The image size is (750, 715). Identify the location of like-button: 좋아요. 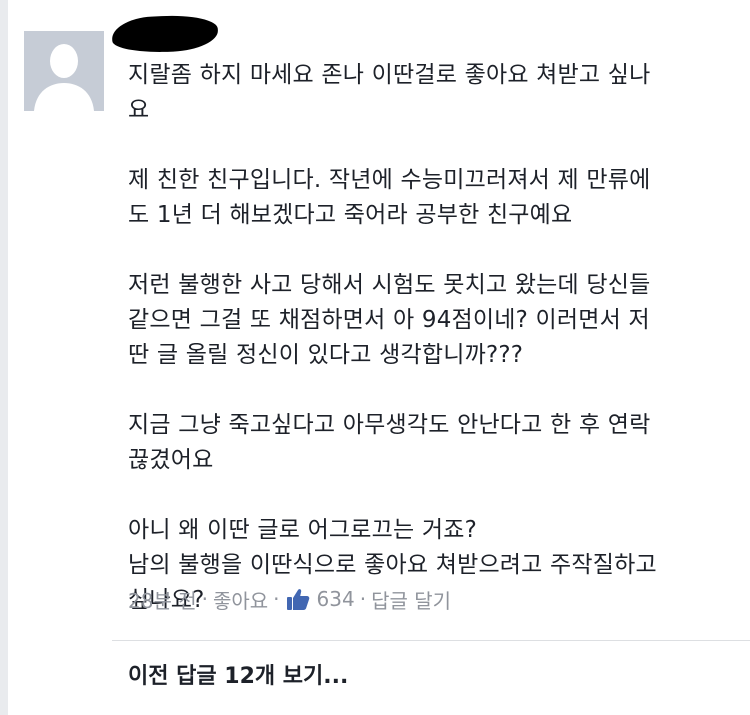
(240, 599).